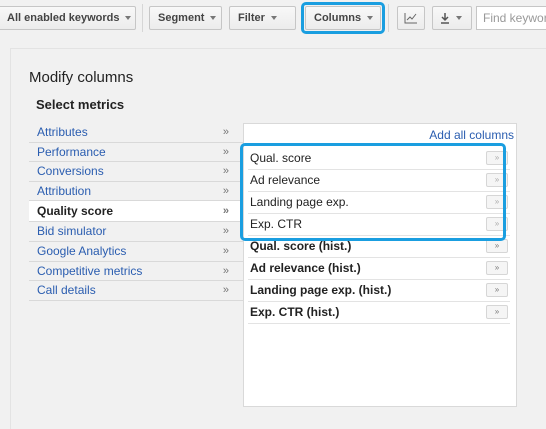 The image size is (546, 429). Describe the element at coordinates (136, 133) in the screenshot. I see `category-attributes: Attributes »` at that location.